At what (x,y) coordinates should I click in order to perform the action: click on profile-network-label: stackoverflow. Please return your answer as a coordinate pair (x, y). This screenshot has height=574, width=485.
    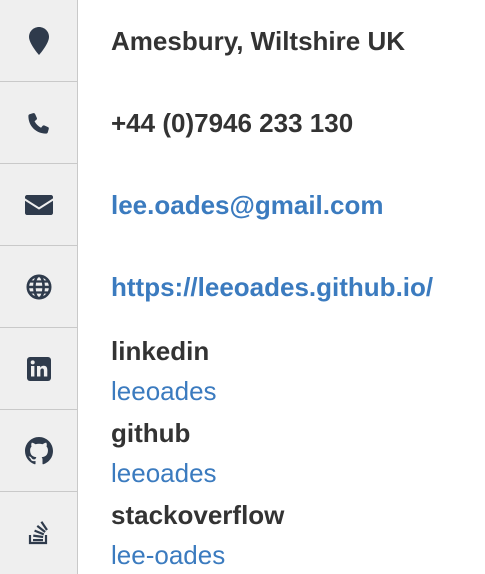
    Looking at the image, I should click on (198, 515).